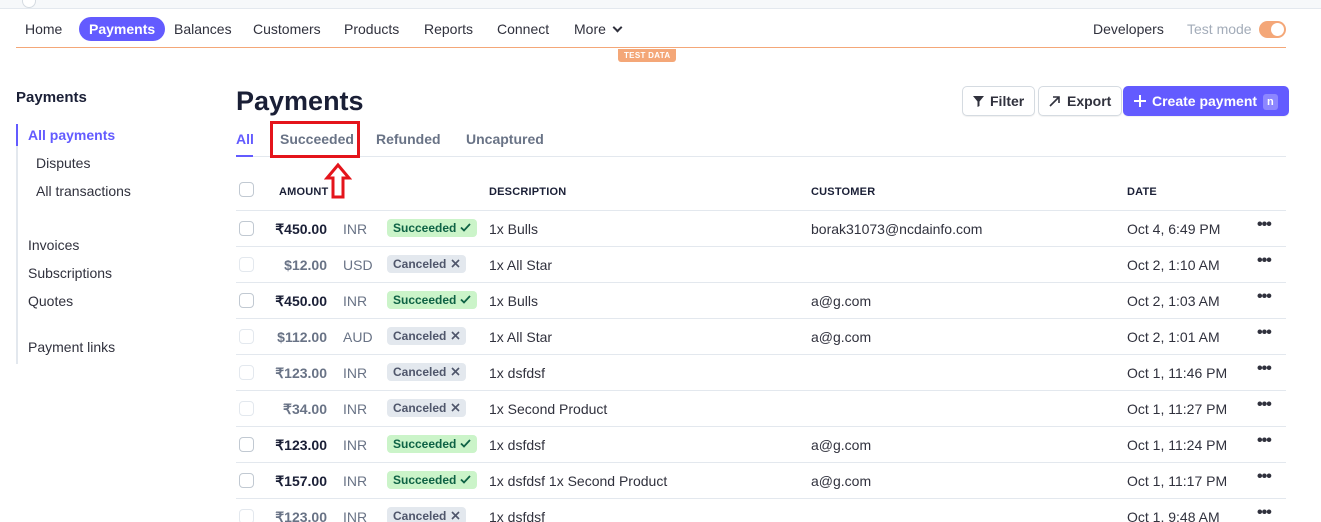 The image size is (1321, 522). Describe the element at coordinates (999, 101) in the screenshot. I see `filter-button: Filter` at that location.